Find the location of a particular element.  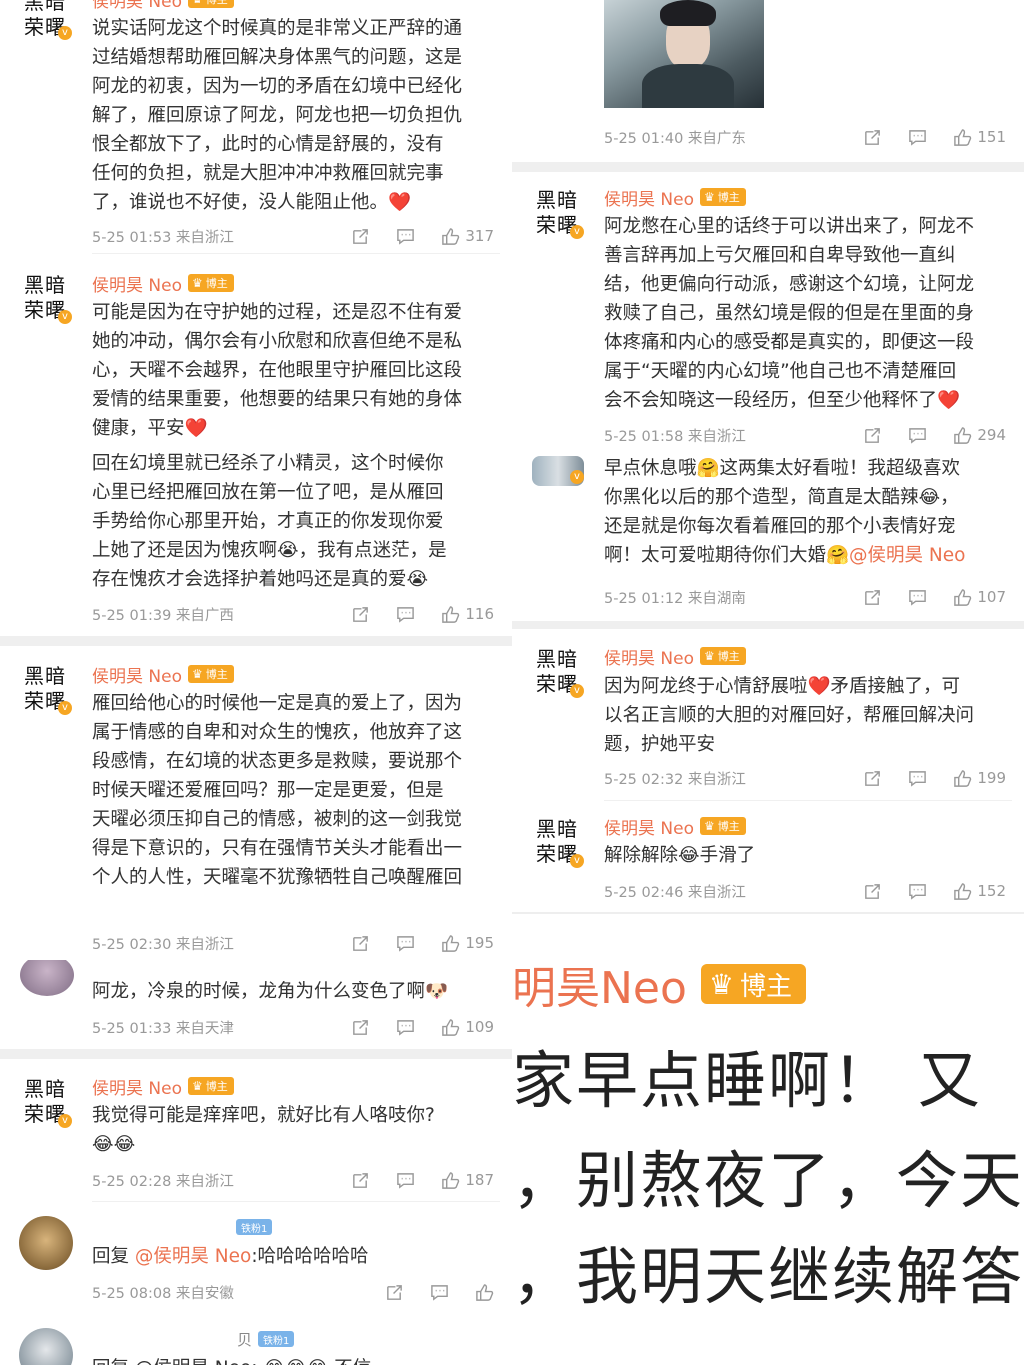

like-button: 187 is located at coordinates (467, 1180).